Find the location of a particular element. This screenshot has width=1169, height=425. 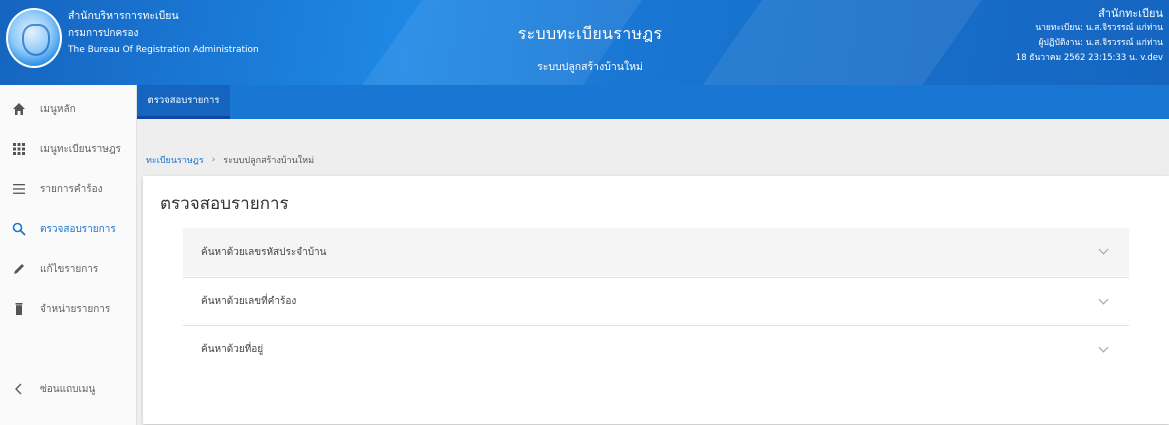

tab-verify: ตรวจสอบรายการ is located at coordinates (183, 102).